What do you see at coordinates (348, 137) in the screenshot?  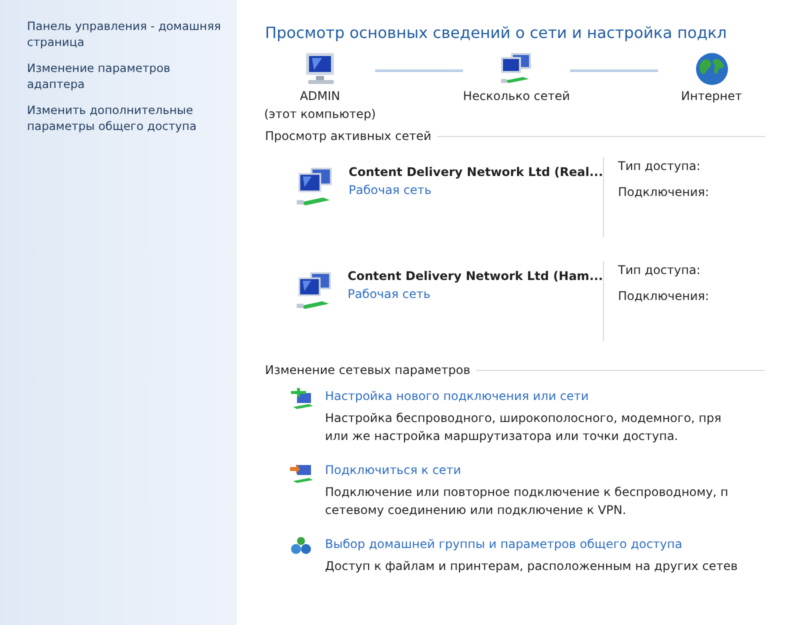 I see `section-heading: Просмотр активных сетей` at bounding box center [348, 137].